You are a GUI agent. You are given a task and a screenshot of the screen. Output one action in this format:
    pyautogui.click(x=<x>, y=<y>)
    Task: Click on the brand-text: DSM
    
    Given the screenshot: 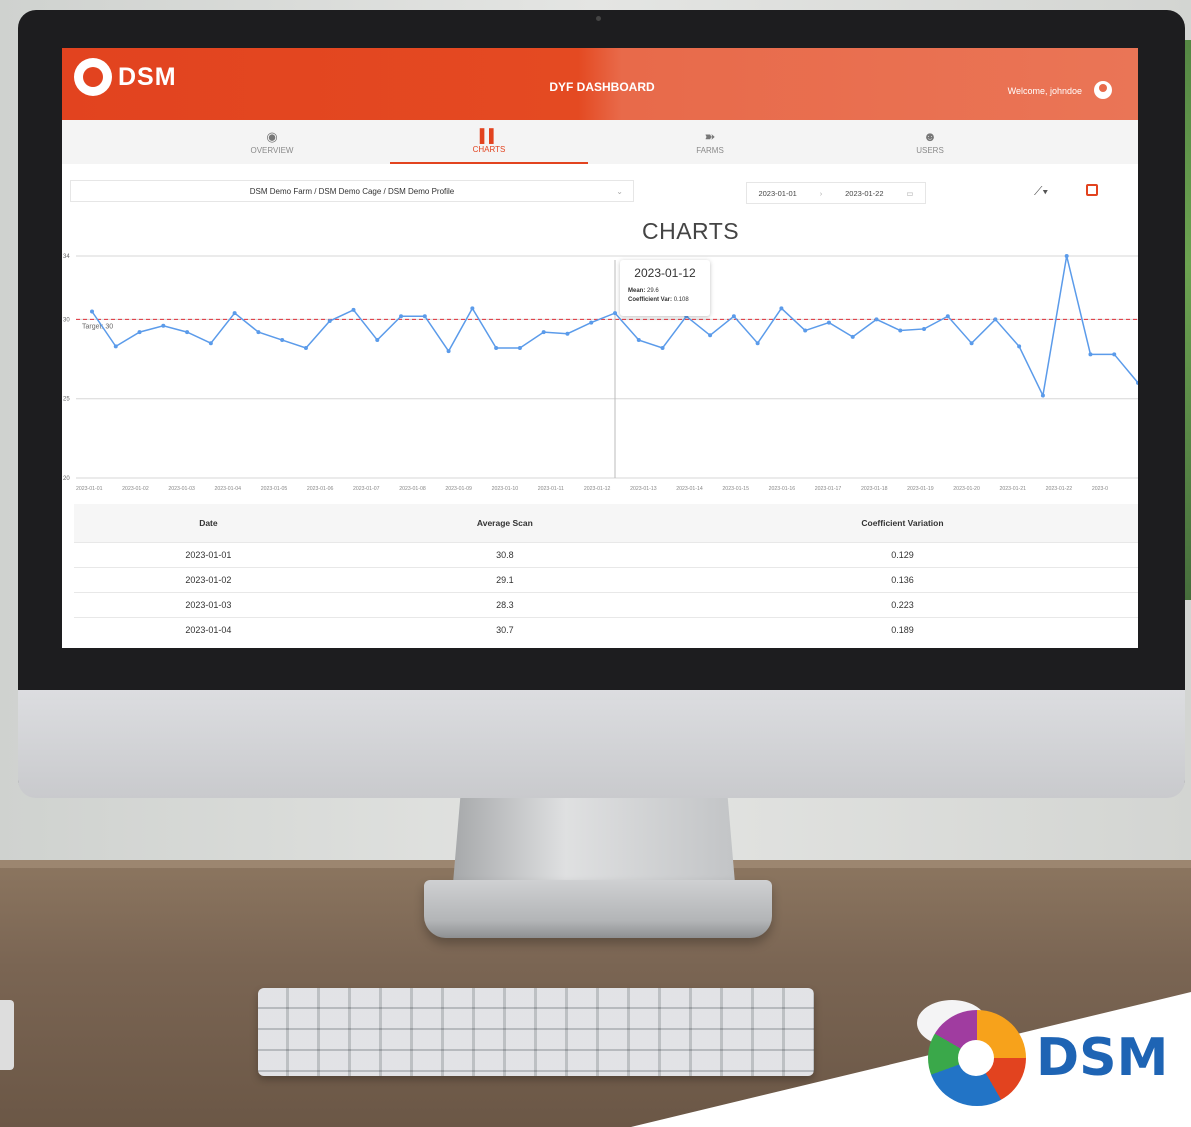 What is the action you would take?
    pyautogui.click(x=1102, y=1058)
    